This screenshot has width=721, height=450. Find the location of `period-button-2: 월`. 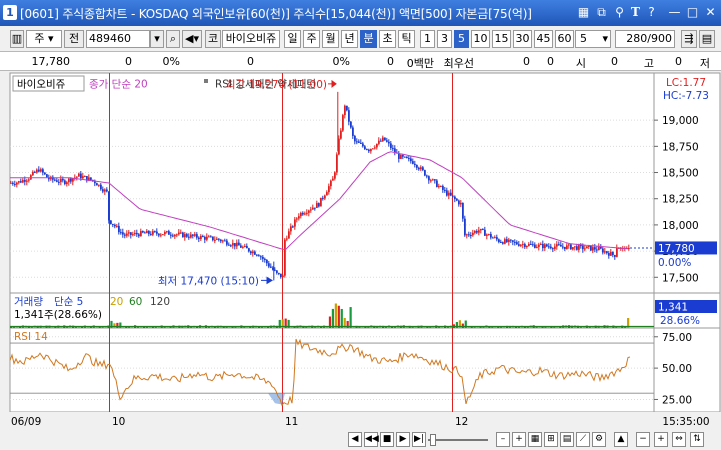

period-button-2: 월 is located at coordinates (330, 39).